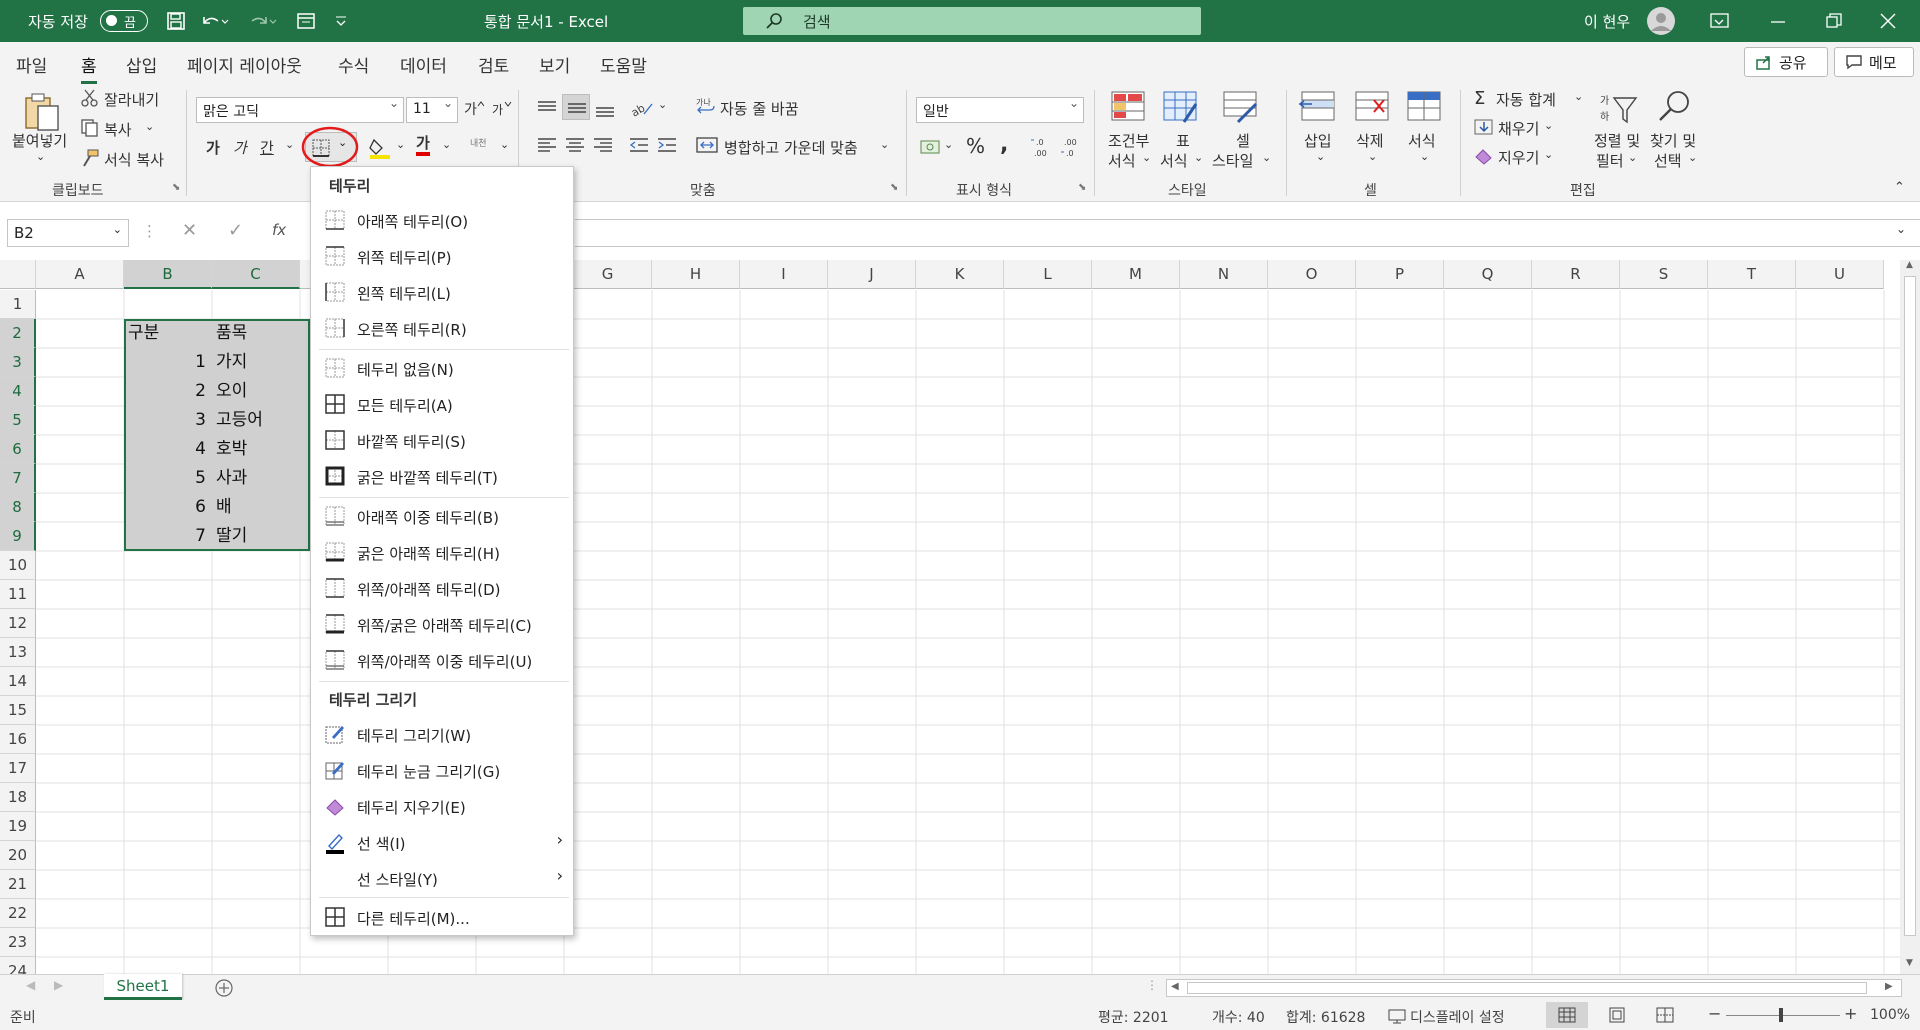  Describe the element at coordinates (118, 129) in the screenshot. I see `copy-label: 복사` at that location.